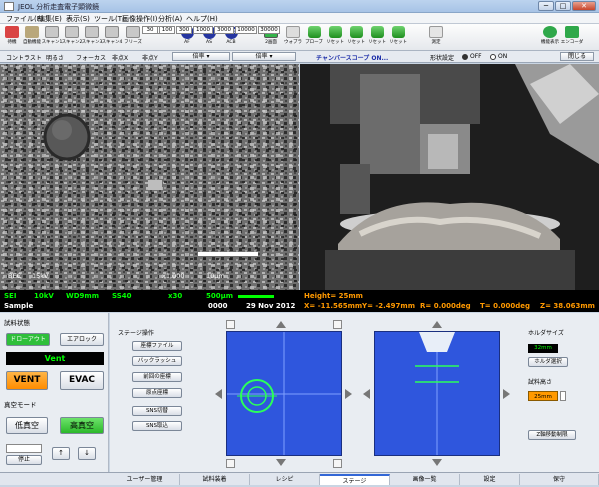 This screenshot has width=599, height=487. What do you see at coordinates (27, 380) in the screenshot?
I see `vent-button: VENT` at bounding box center [27, 380].